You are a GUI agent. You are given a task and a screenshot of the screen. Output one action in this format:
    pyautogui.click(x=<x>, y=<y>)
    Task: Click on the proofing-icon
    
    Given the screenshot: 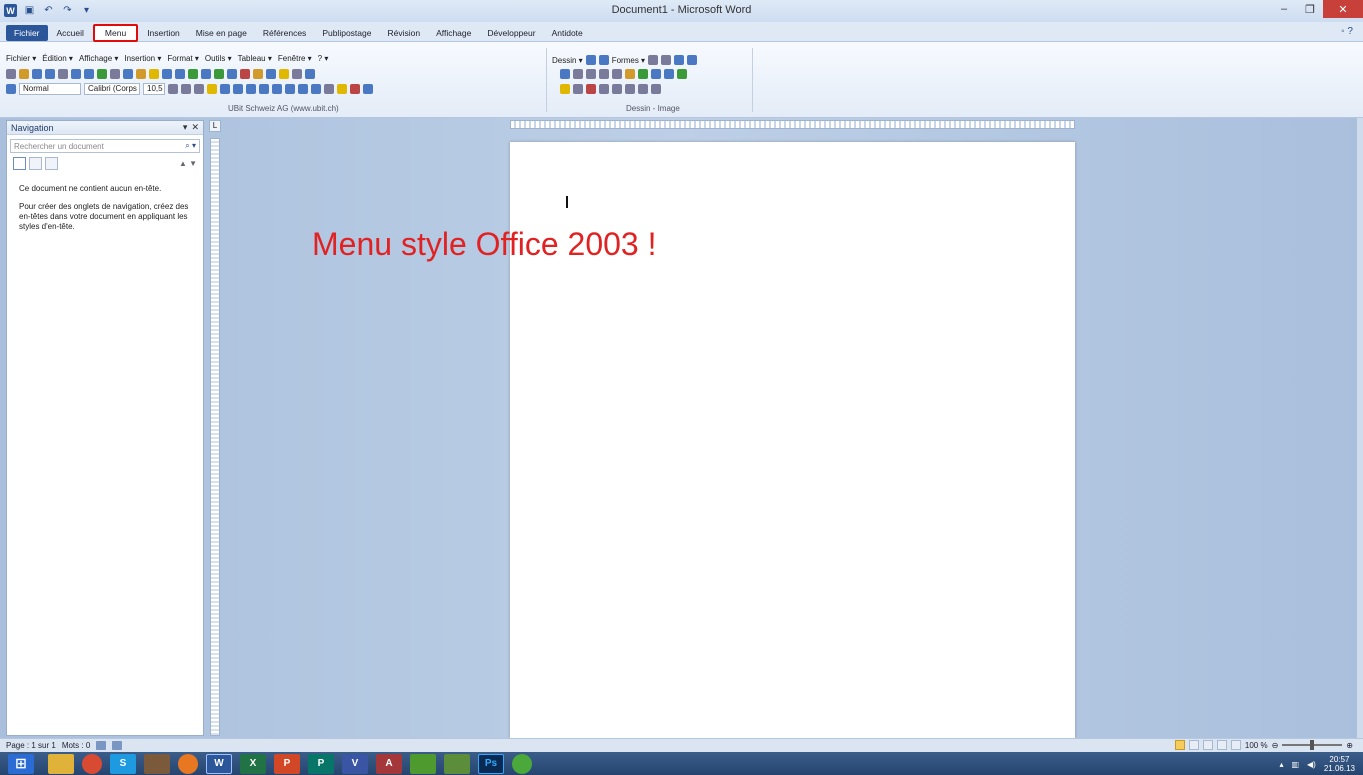 What is the action you would take?
    pyautogui.click(x=101, y=745)
    